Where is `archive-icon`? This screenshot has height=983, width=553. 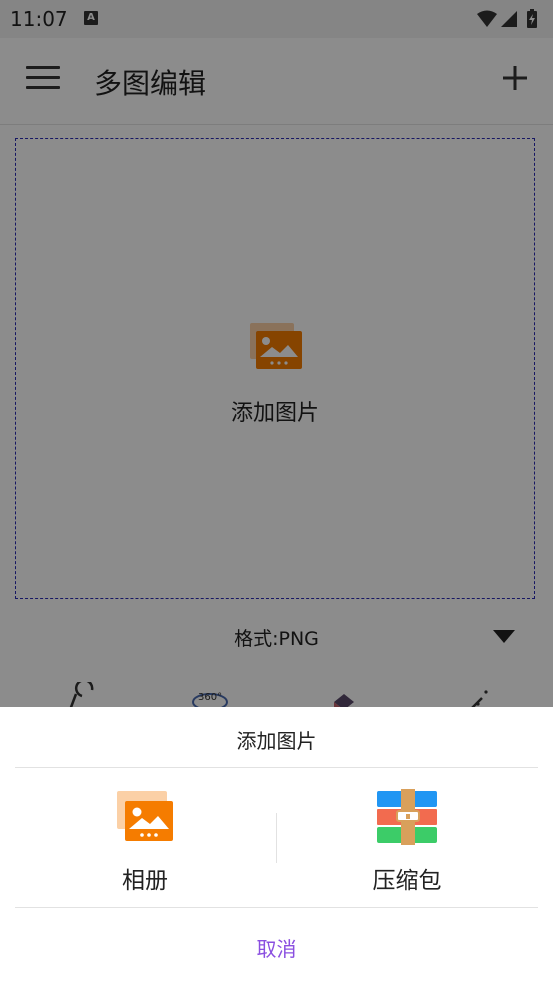 archive-icon is located at coordinates (407, 817).